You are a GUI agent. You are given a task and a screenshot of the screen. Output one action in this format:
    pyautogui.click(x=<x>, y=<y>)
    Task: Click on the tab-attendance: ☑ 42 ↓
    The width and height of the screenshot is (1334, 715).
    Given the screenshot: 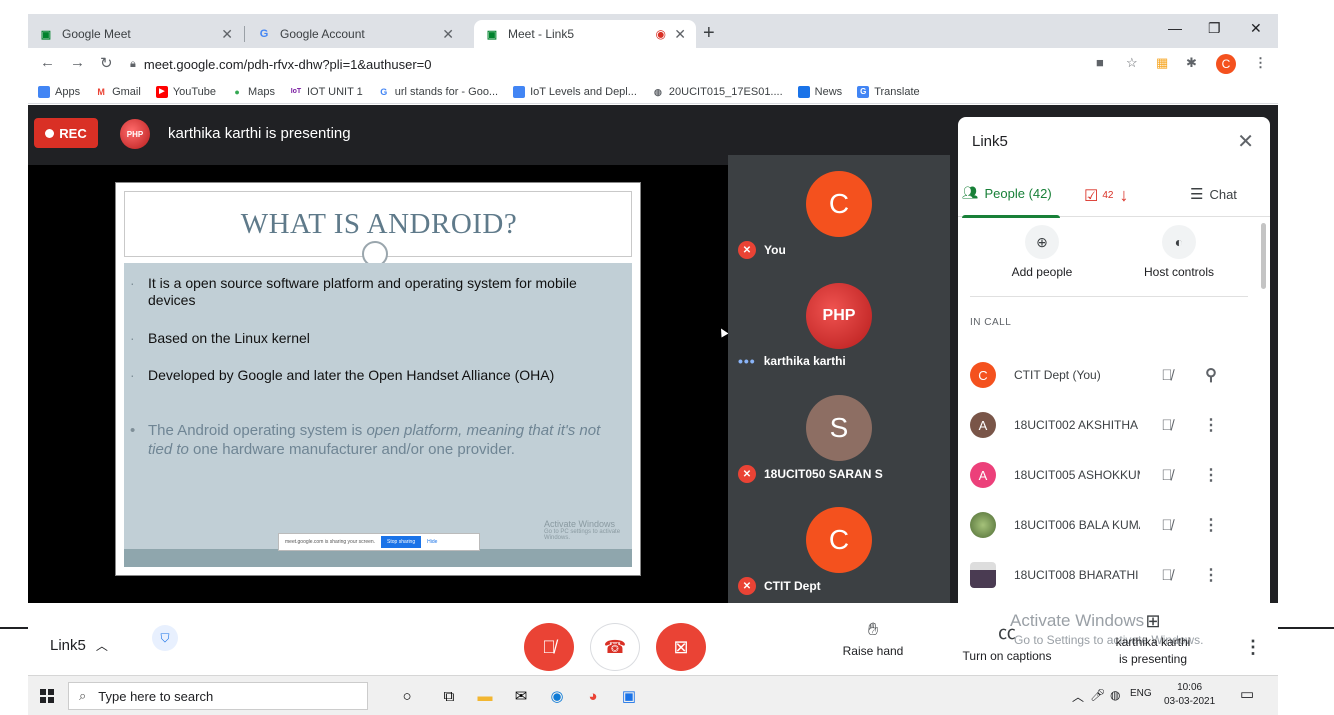 What is the action you would take?
    pyautogui.click(x=1106, y=195)
    